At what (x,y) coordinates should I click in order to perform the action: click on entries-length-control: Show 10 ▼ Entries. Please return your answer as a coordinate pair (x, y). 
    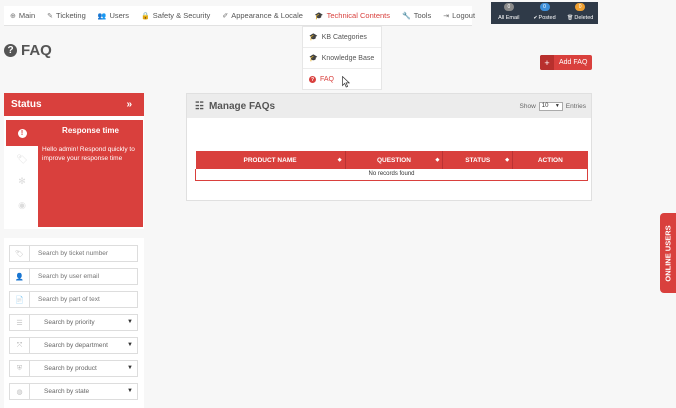
    Looking at the image, I should click on (553, 106).